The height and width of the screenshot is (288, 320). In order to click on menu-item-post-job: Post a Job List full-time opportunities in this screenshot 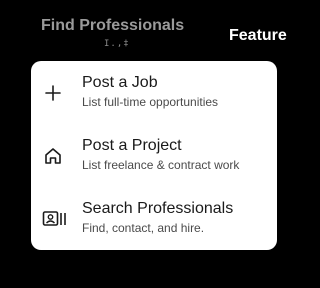, I will do `click(154, 97)`.